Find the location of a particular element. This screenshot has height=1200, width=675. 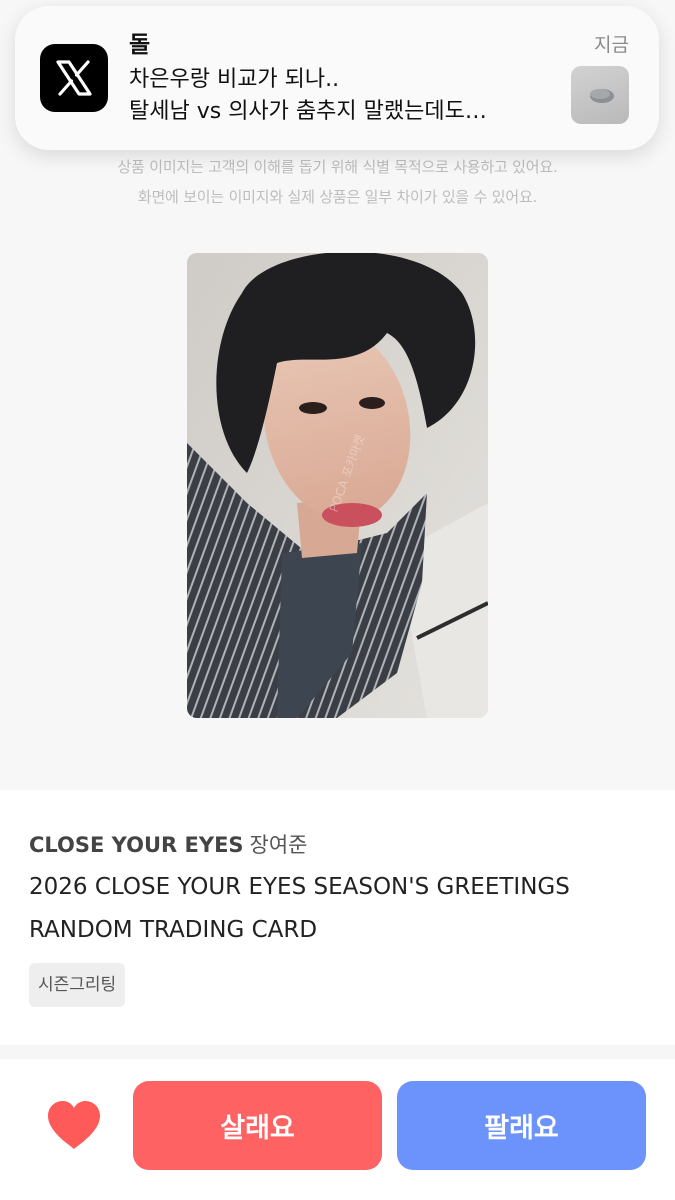

bottom-action-bar: 살래요 팔래요 is located at coordinates (337, 1129).